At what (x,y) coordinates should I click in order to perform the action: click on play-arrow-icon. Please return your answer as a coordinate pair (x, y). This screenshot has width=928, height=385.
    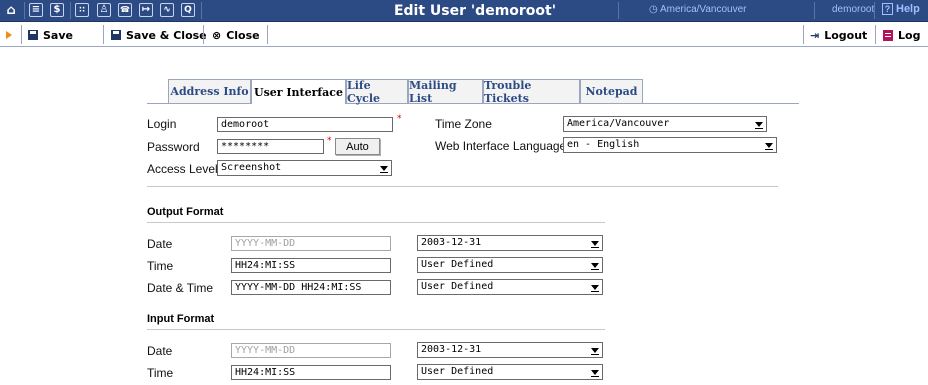
    Looking at the image, I should click on (9, 35).